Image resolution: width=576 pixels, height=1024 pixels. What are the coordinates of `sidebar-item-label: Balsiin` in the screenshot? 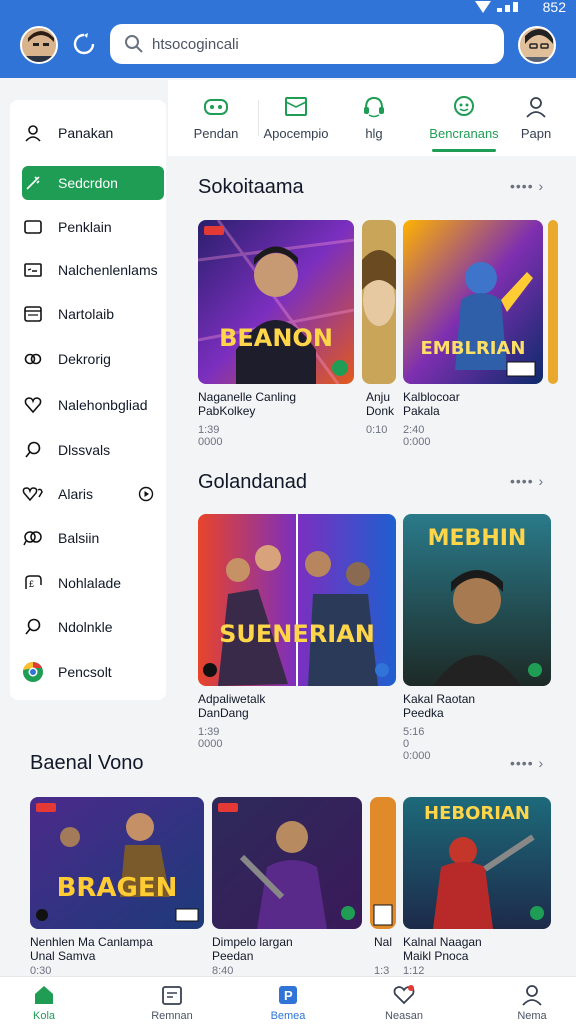 It's located at (79, 538).